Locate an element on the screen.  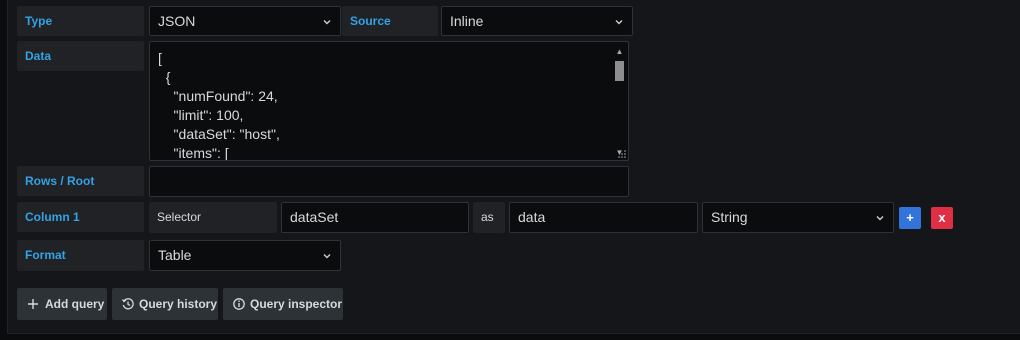
type-label: Type is located at coordinates (80, 21).